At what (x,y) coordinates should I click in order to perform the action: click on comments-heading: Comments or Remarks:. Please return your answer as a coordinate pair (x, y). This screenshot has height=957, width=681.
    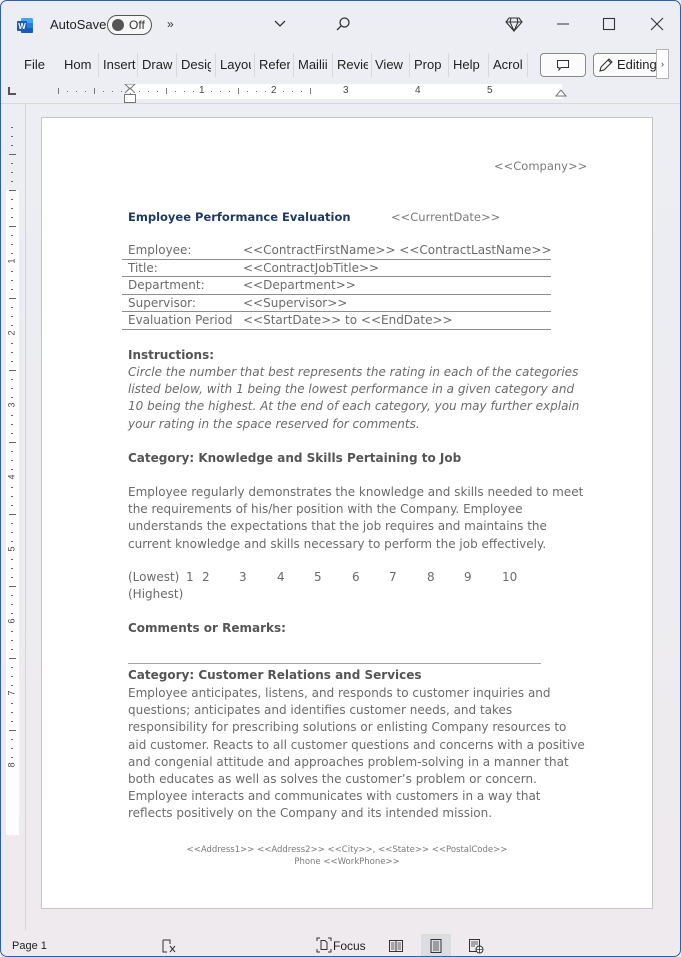
    Looking at the image, I should click on (207, 628).